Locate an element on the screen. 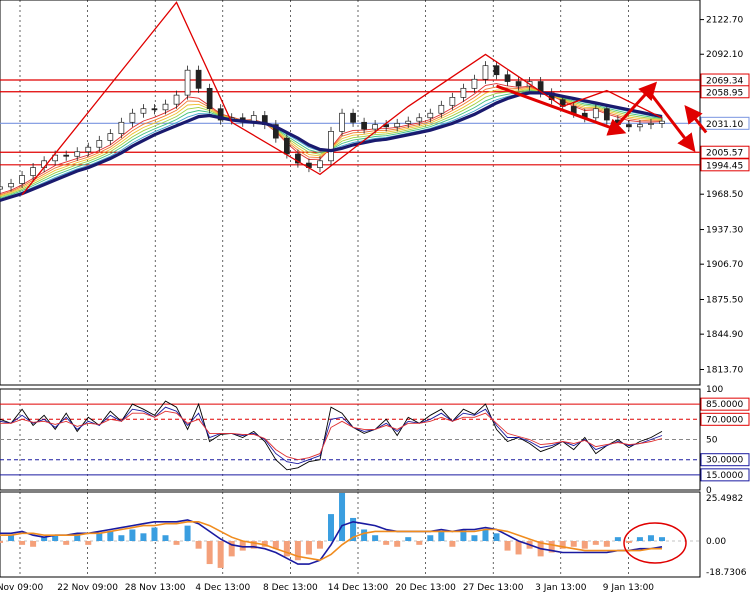 The width and height of the screenshot is (755, 599). oscillator-y-tick-label: 30.0000 is located at coordinates (724, 461).